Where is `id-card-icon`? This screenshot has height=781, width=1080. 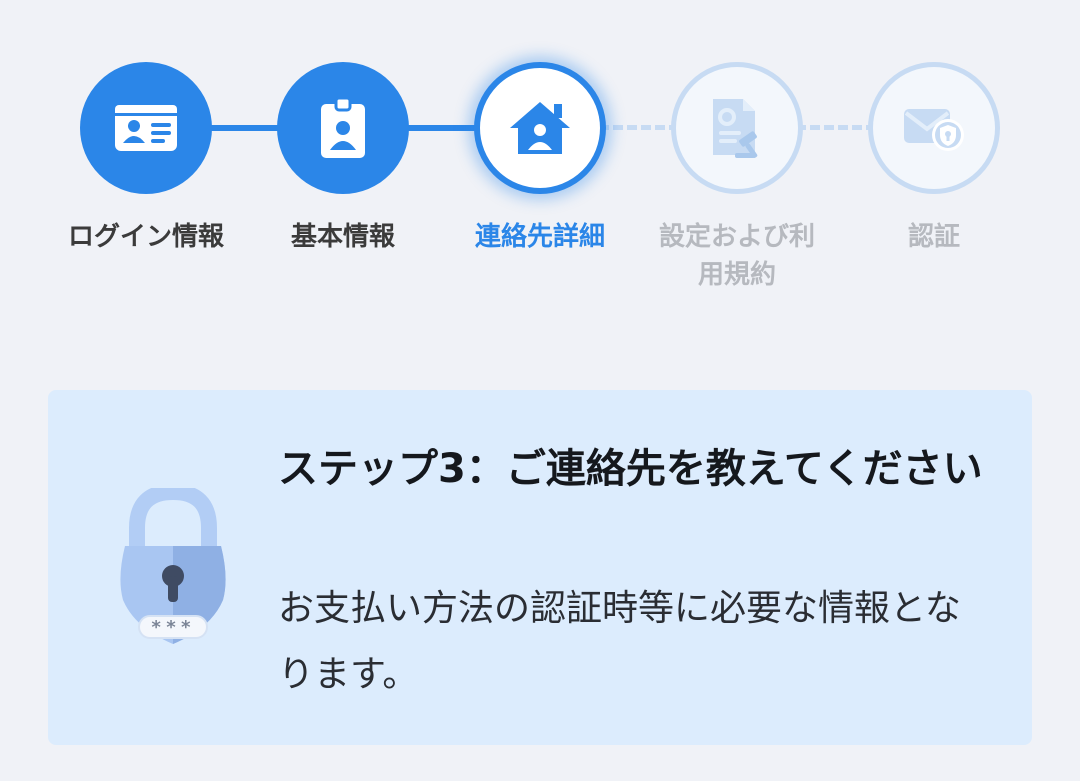
id-card-icon is located at coordinates (146, 128).